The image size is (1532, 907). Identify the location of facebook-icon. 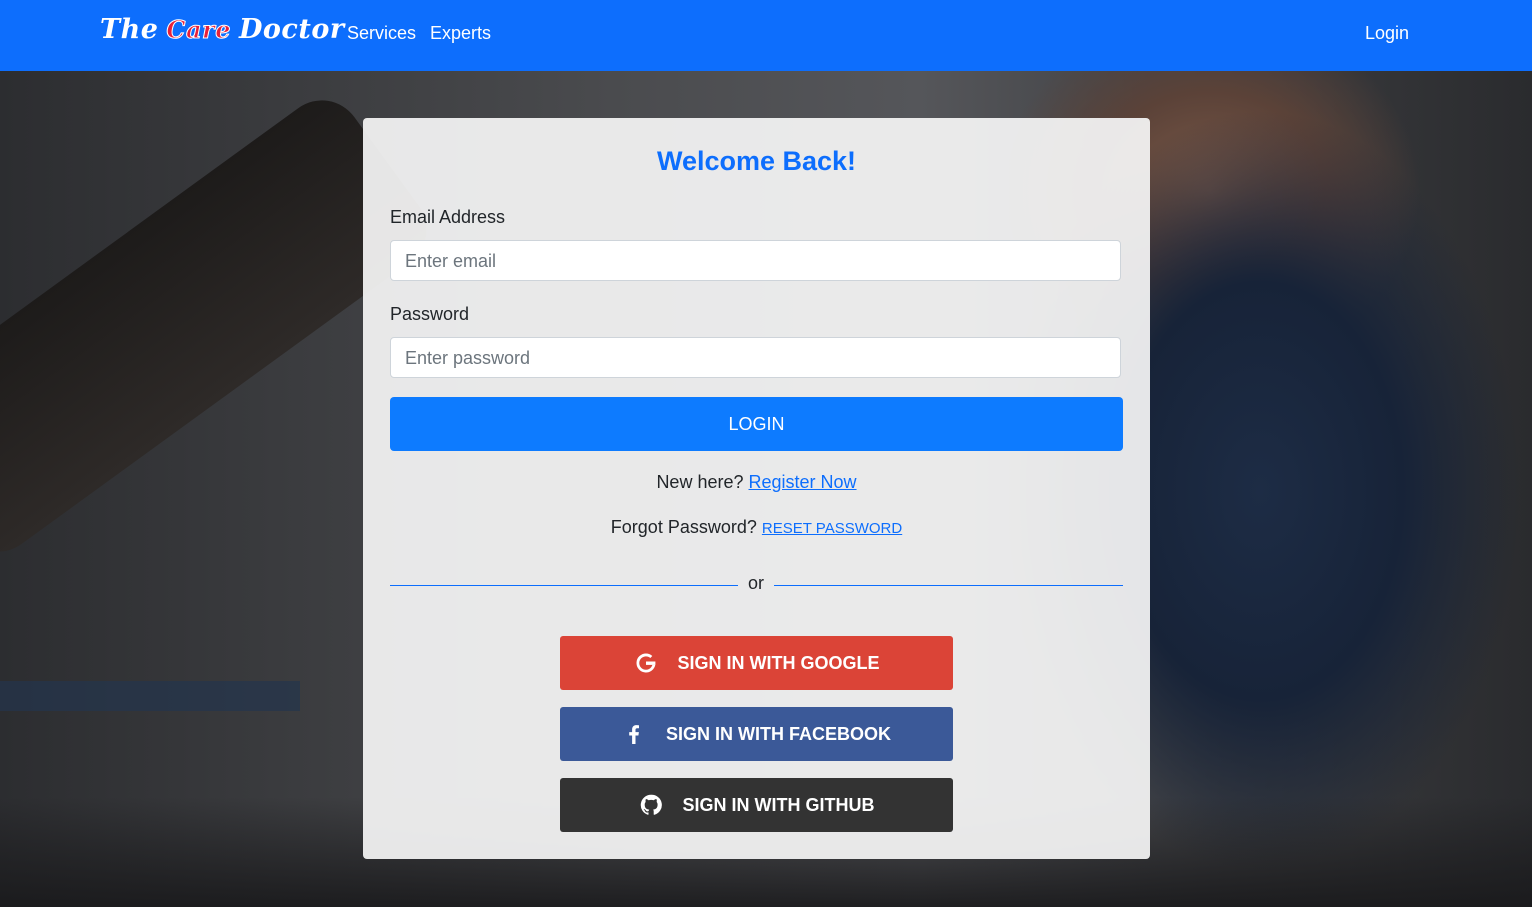
(634, 734).